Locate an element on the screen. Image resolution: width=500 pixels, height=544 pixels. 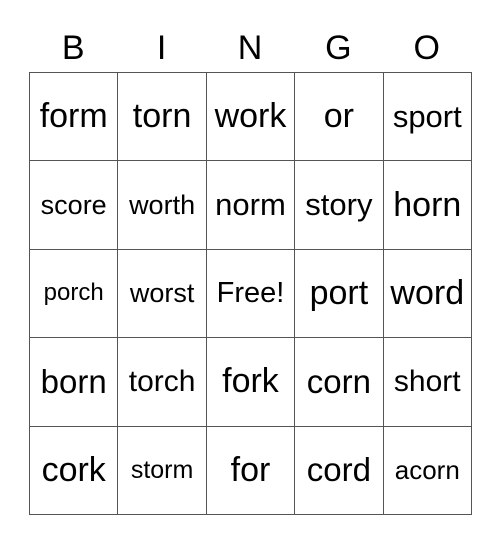
bingo-cell: worst is located at coordinates (162, 293).